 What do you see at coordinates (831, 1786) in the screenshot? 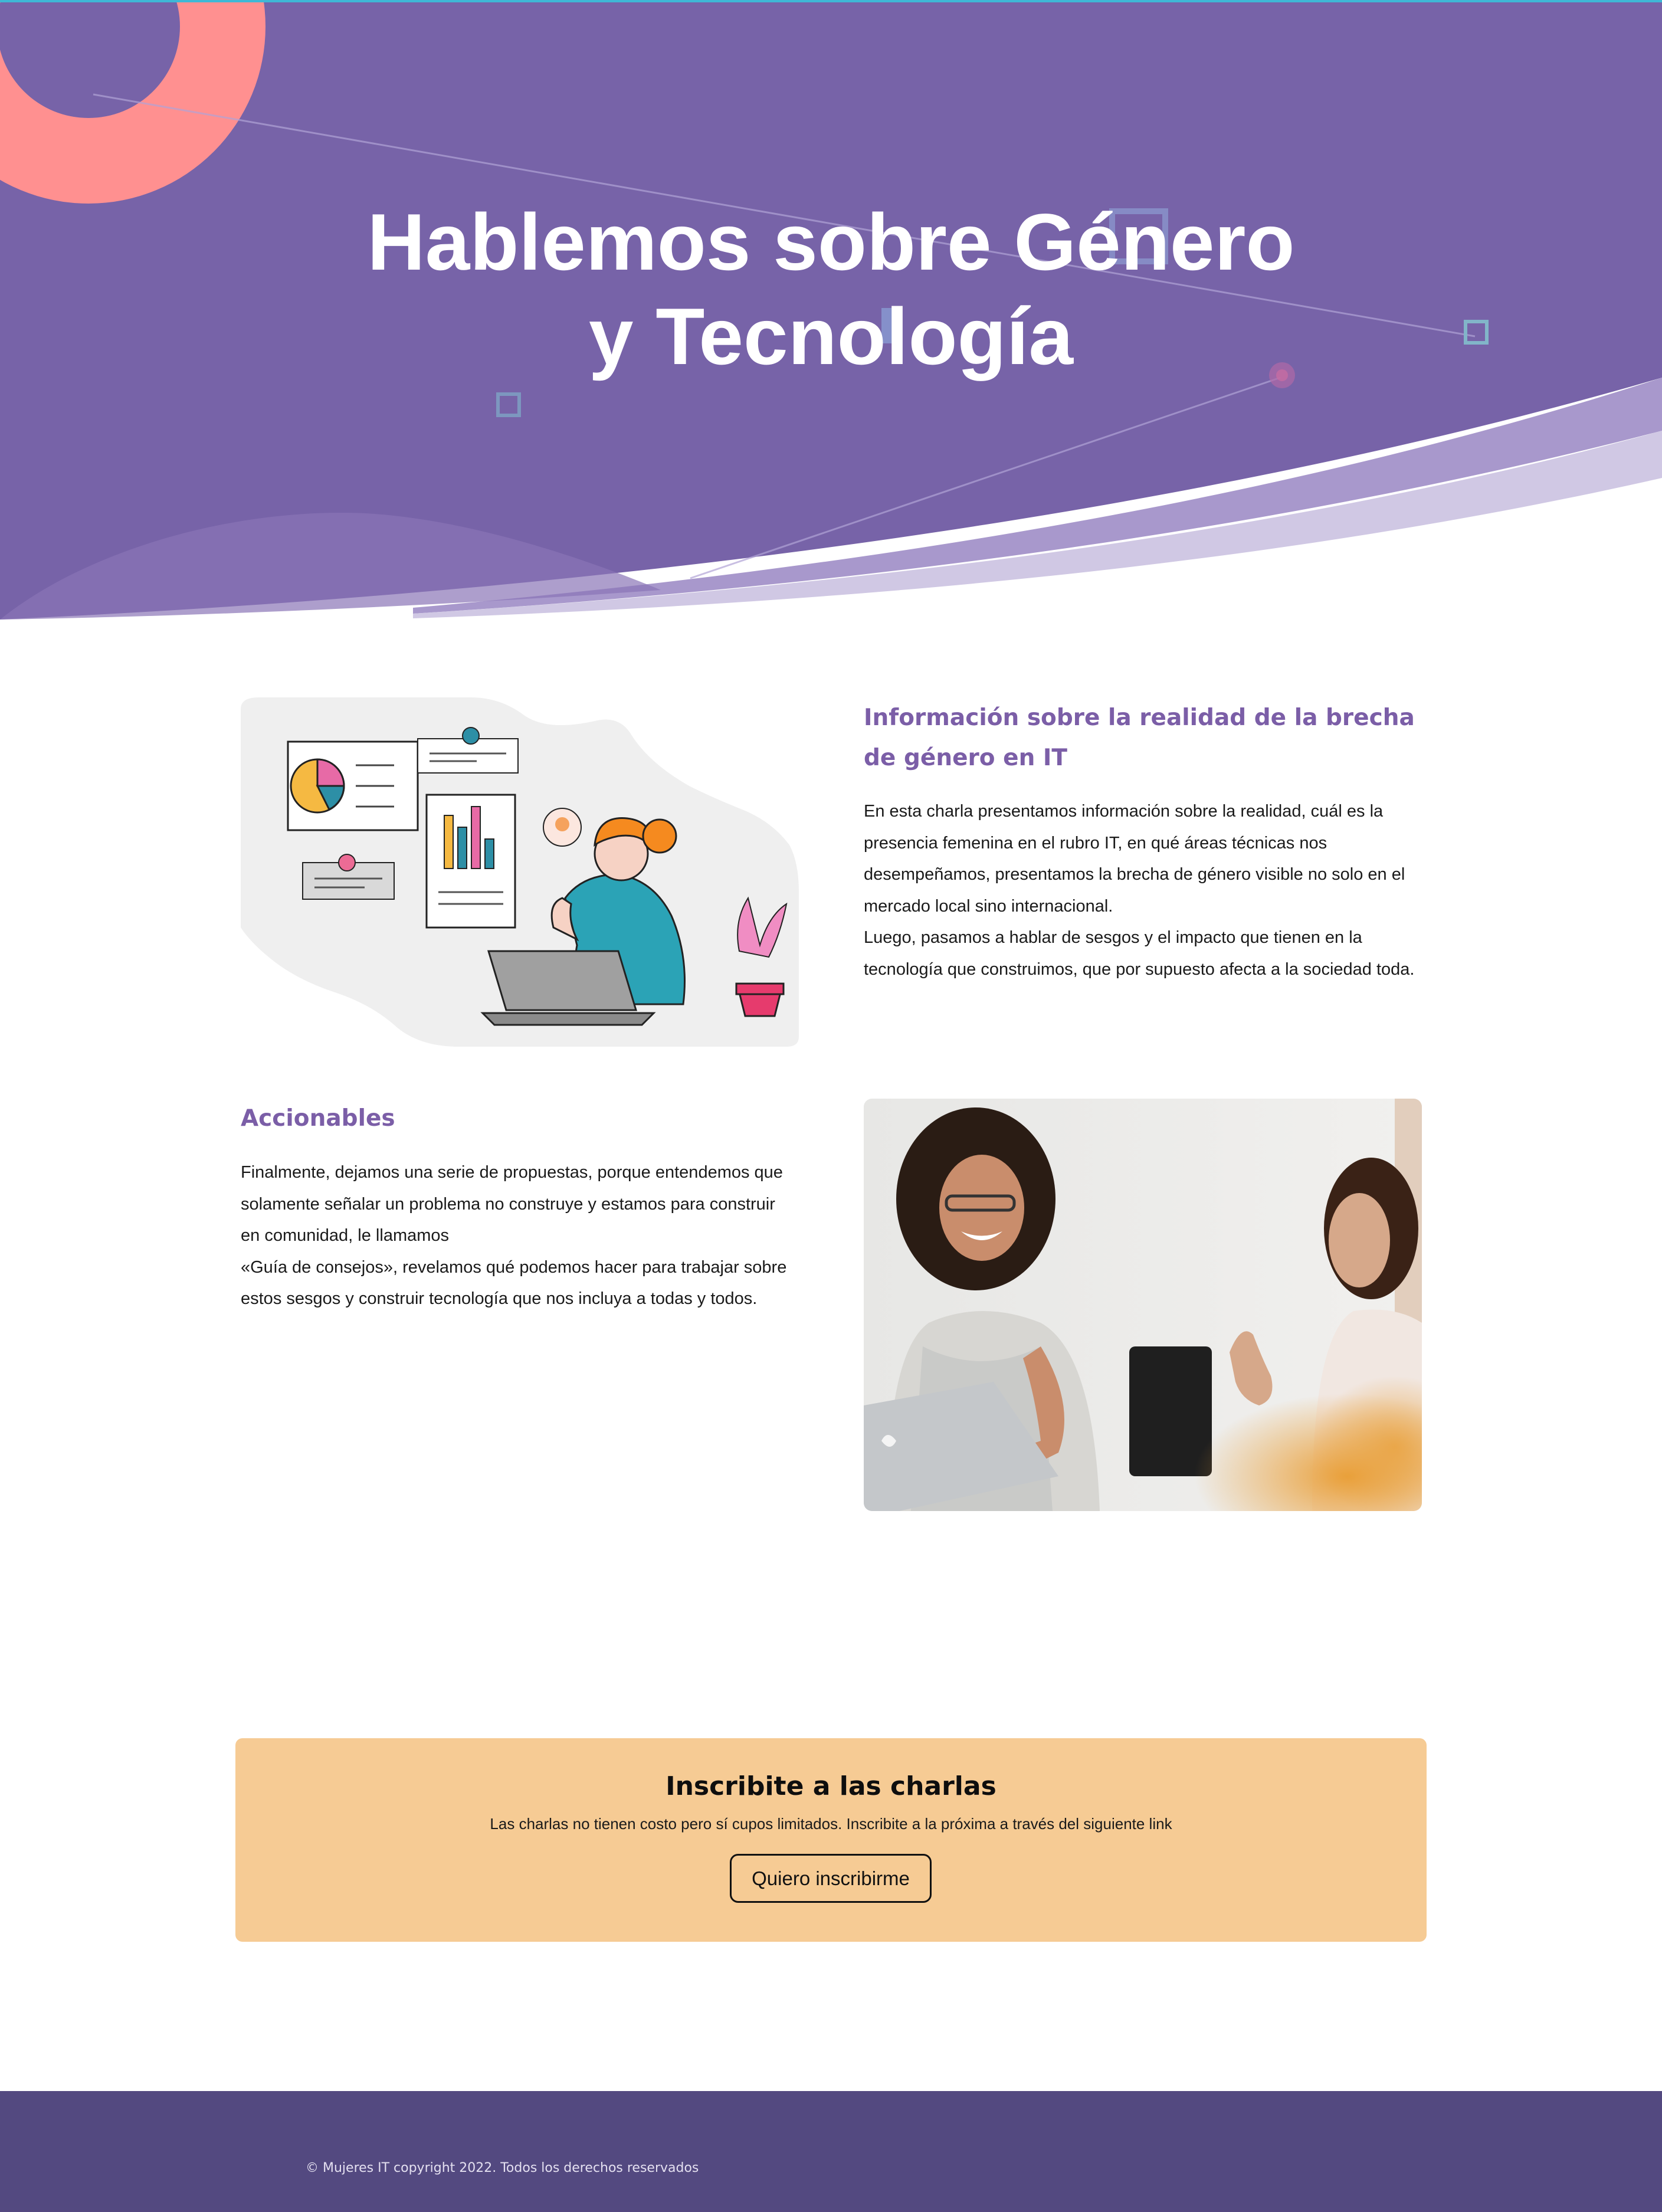
I see `signup-title: Inscribite a las charlas` at bounding box center [831, 1786].